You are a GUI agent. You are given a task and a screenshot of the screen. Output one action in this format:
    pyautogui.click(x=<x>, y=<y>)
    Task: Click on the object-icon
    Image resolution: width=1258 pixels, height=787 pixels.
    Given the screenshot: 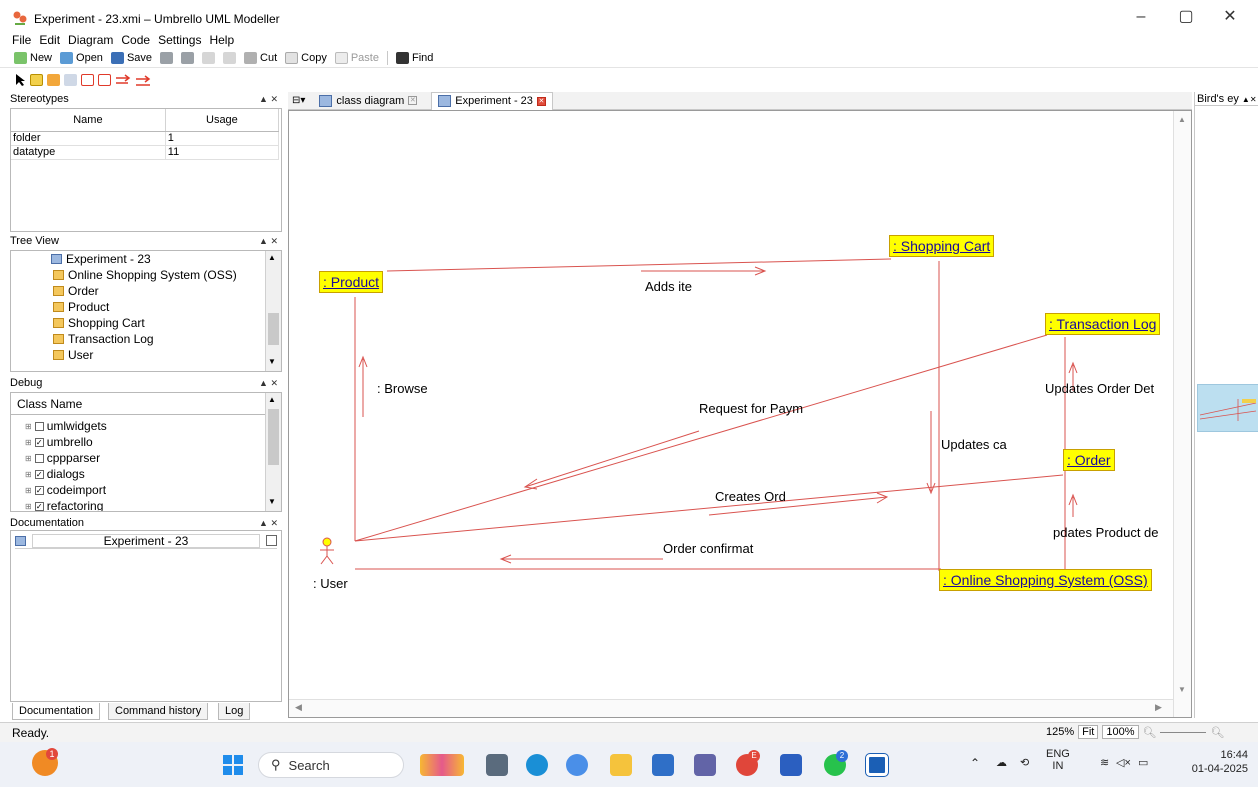 What is the action you would take?
    pyautogui.click(x=36, y=80)
    